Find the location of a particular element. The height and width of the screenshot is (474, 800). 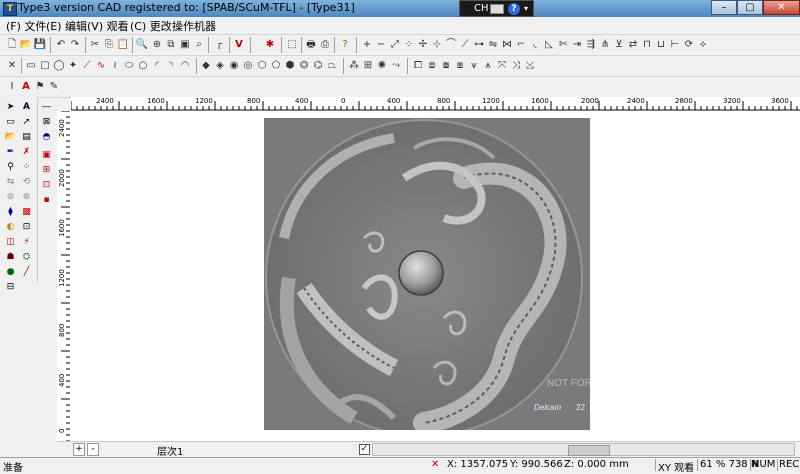

arc-icon: ◝ is located at coordinates (171, 66).